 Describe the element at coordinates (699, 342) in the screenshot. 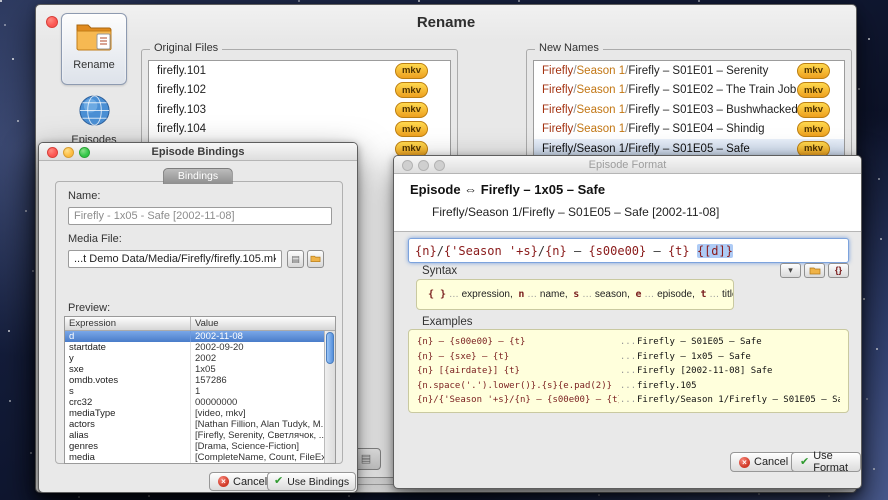

I see `example-result: Firefly – S01E05 – Safe` at that location.